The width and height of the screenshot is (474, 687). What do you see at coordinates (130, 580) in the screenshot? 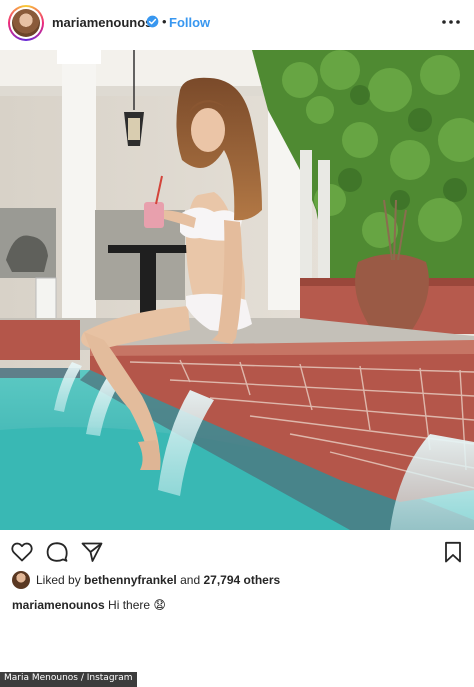
I see `liker-username: bethennyfrankel` at bounding box center [130, 580].